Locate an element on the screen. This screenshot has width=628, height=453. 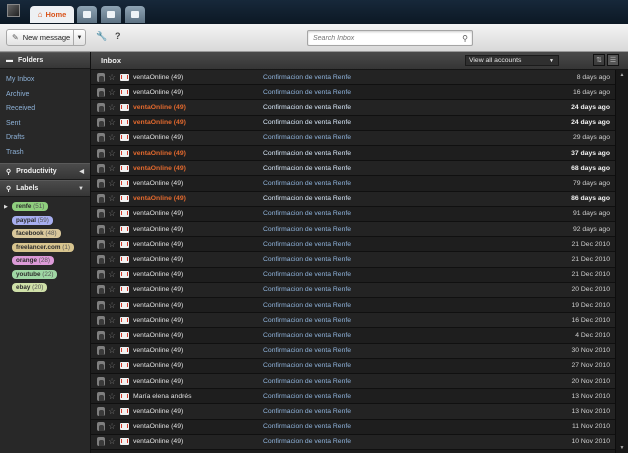
app-logo-icon is located at coordinates (13, 10).